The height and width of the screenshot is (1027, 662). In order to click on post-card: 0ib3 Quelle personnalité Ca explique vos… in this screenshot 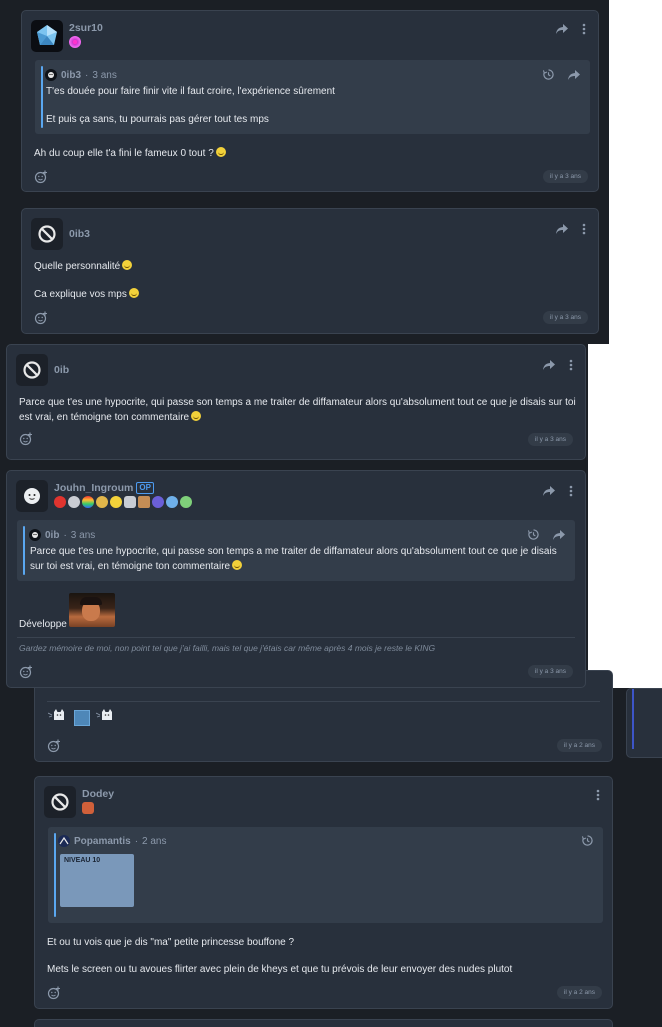, I will do `click(310, 271)`.